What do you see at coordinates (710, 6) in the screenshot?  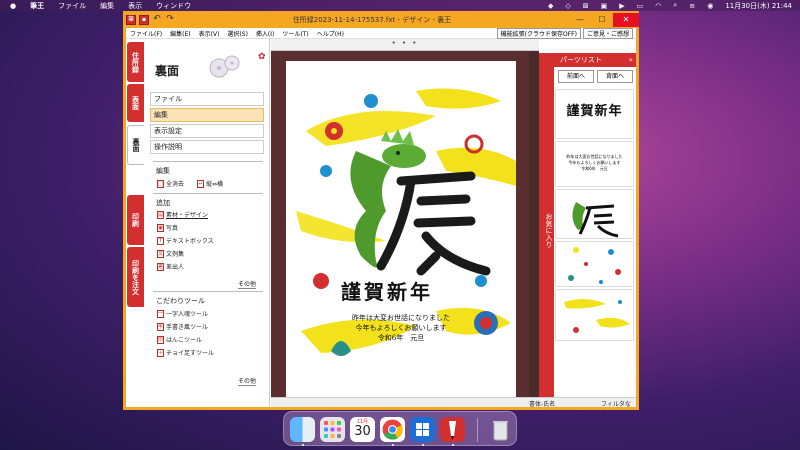 I see `siri-icon: ◉` at bounding box center [710, 6].